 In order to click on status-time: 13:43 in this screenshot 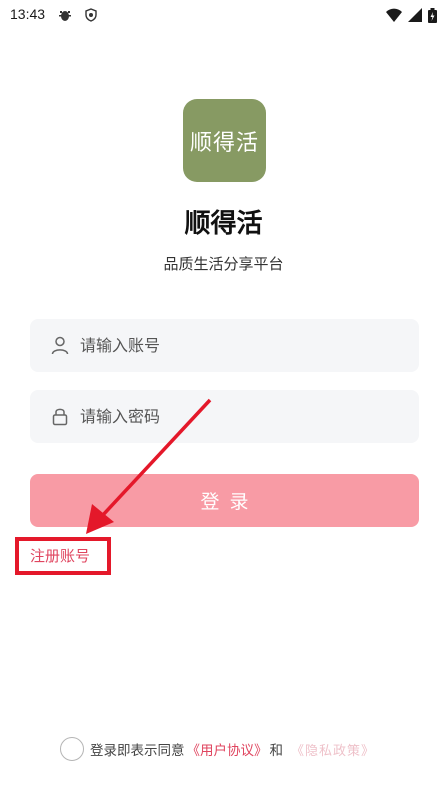, I will do `click(28, 14)`.